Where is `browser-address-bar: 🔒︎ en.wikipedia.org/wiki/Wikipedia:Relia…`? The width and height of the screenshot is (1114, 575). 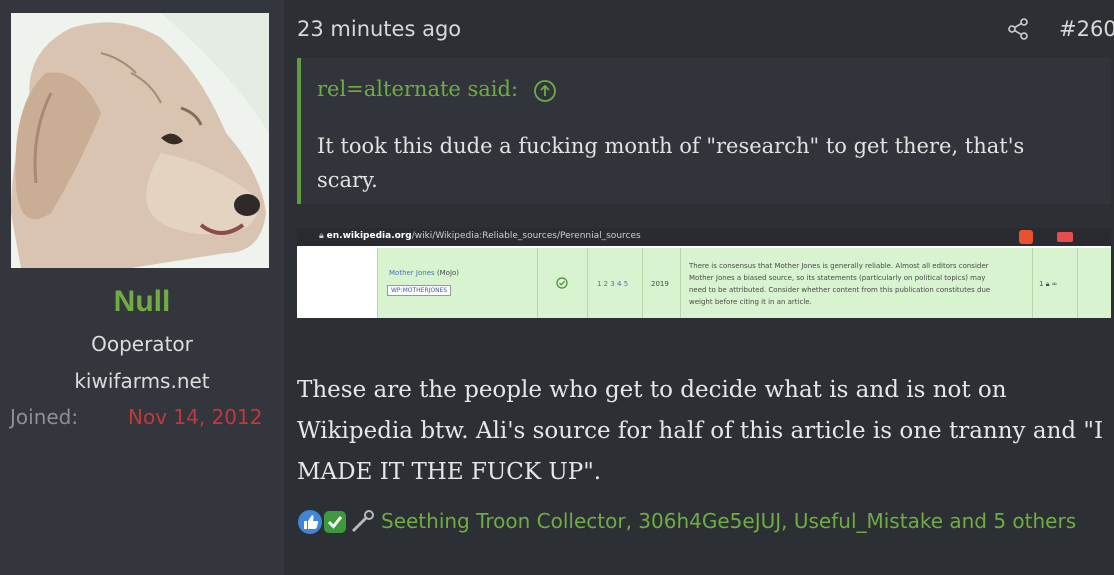 browser-address-bar: 🔒︎ en.wikipedia.org/wiki/Wikipedia:Relia… is located at coordinates (704, 237).